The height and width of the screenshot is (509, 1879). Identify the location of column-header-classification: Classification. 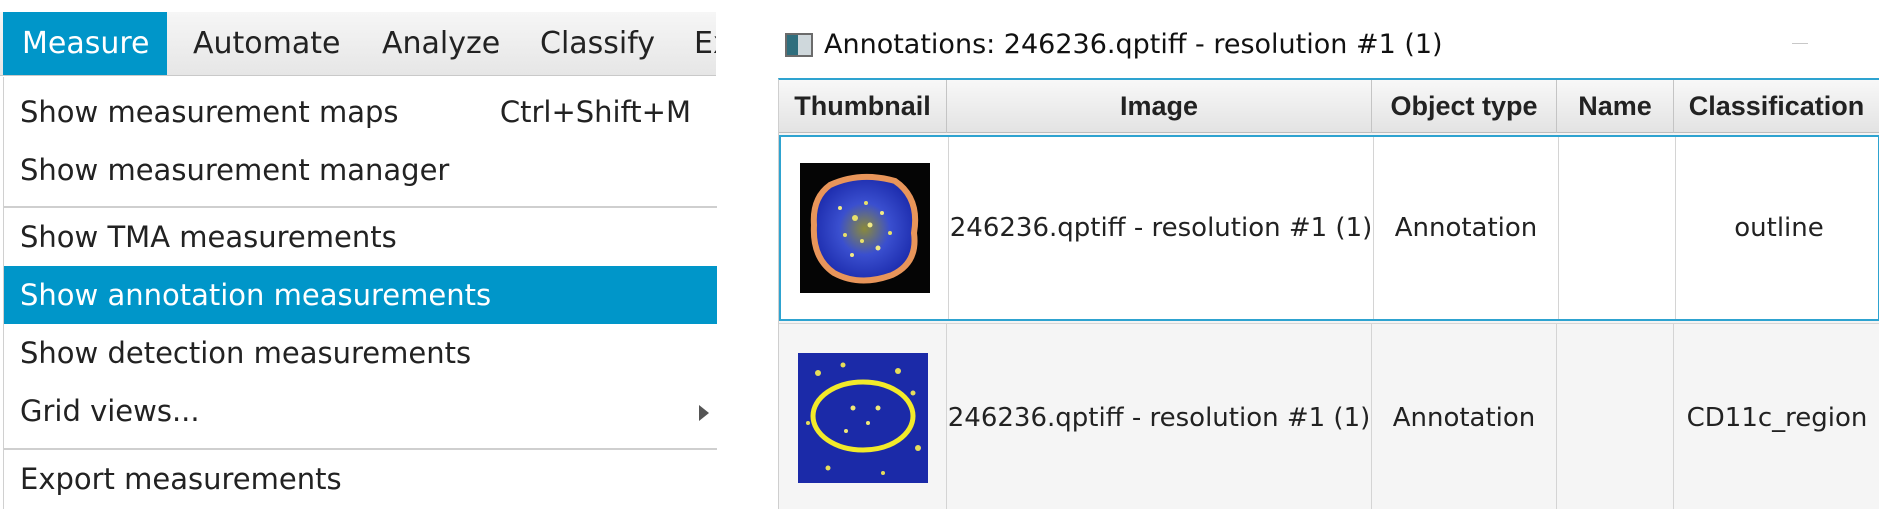
(1776, 106).